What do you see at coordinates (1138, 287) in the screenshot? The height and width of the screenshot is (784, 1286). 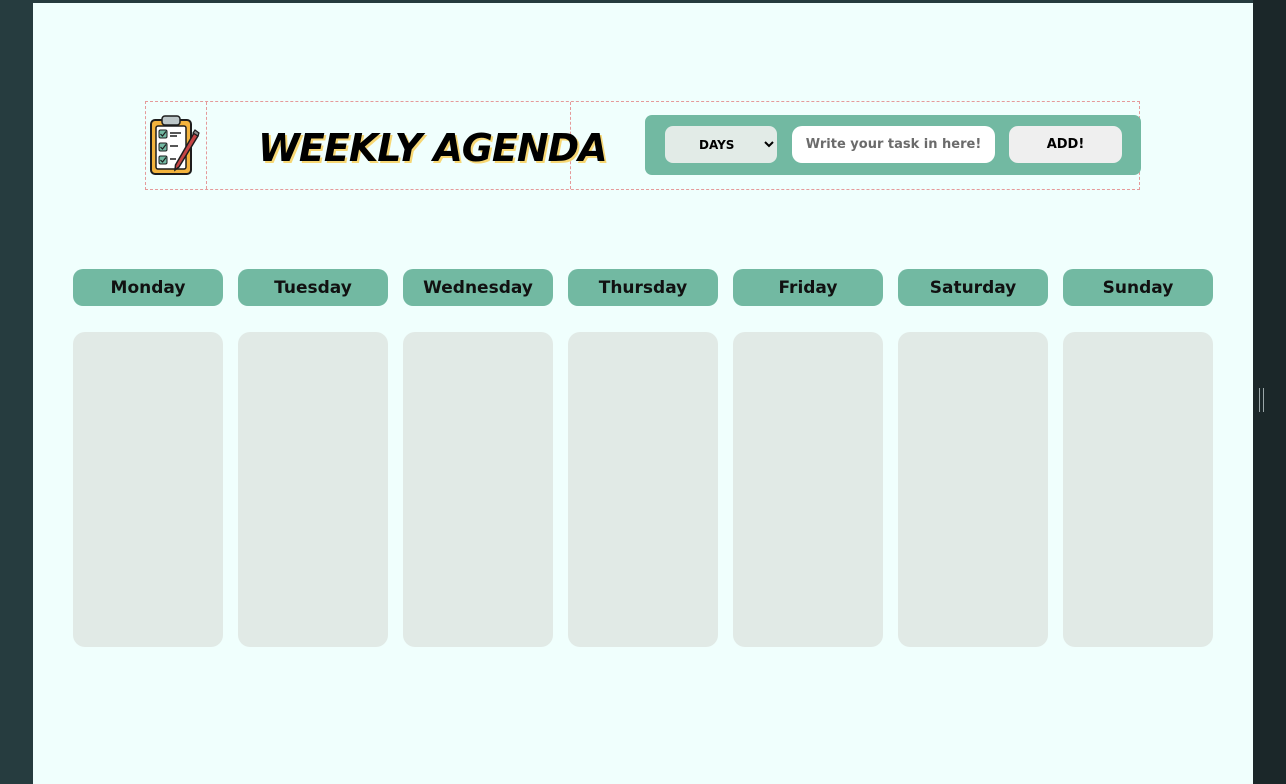 I see `day-header-sunday: Sunday` at bounding box center [1138, 287].